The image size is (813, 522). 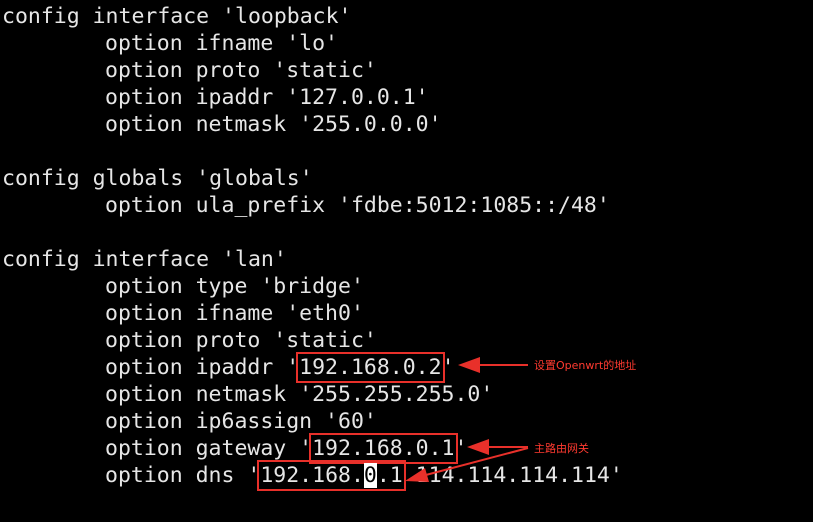 What do you see at coordinates (585, 365) in the screenshot?
I see `ip-annotation-label: 设置Openwrt的地址` at bounding box center [585, 365].